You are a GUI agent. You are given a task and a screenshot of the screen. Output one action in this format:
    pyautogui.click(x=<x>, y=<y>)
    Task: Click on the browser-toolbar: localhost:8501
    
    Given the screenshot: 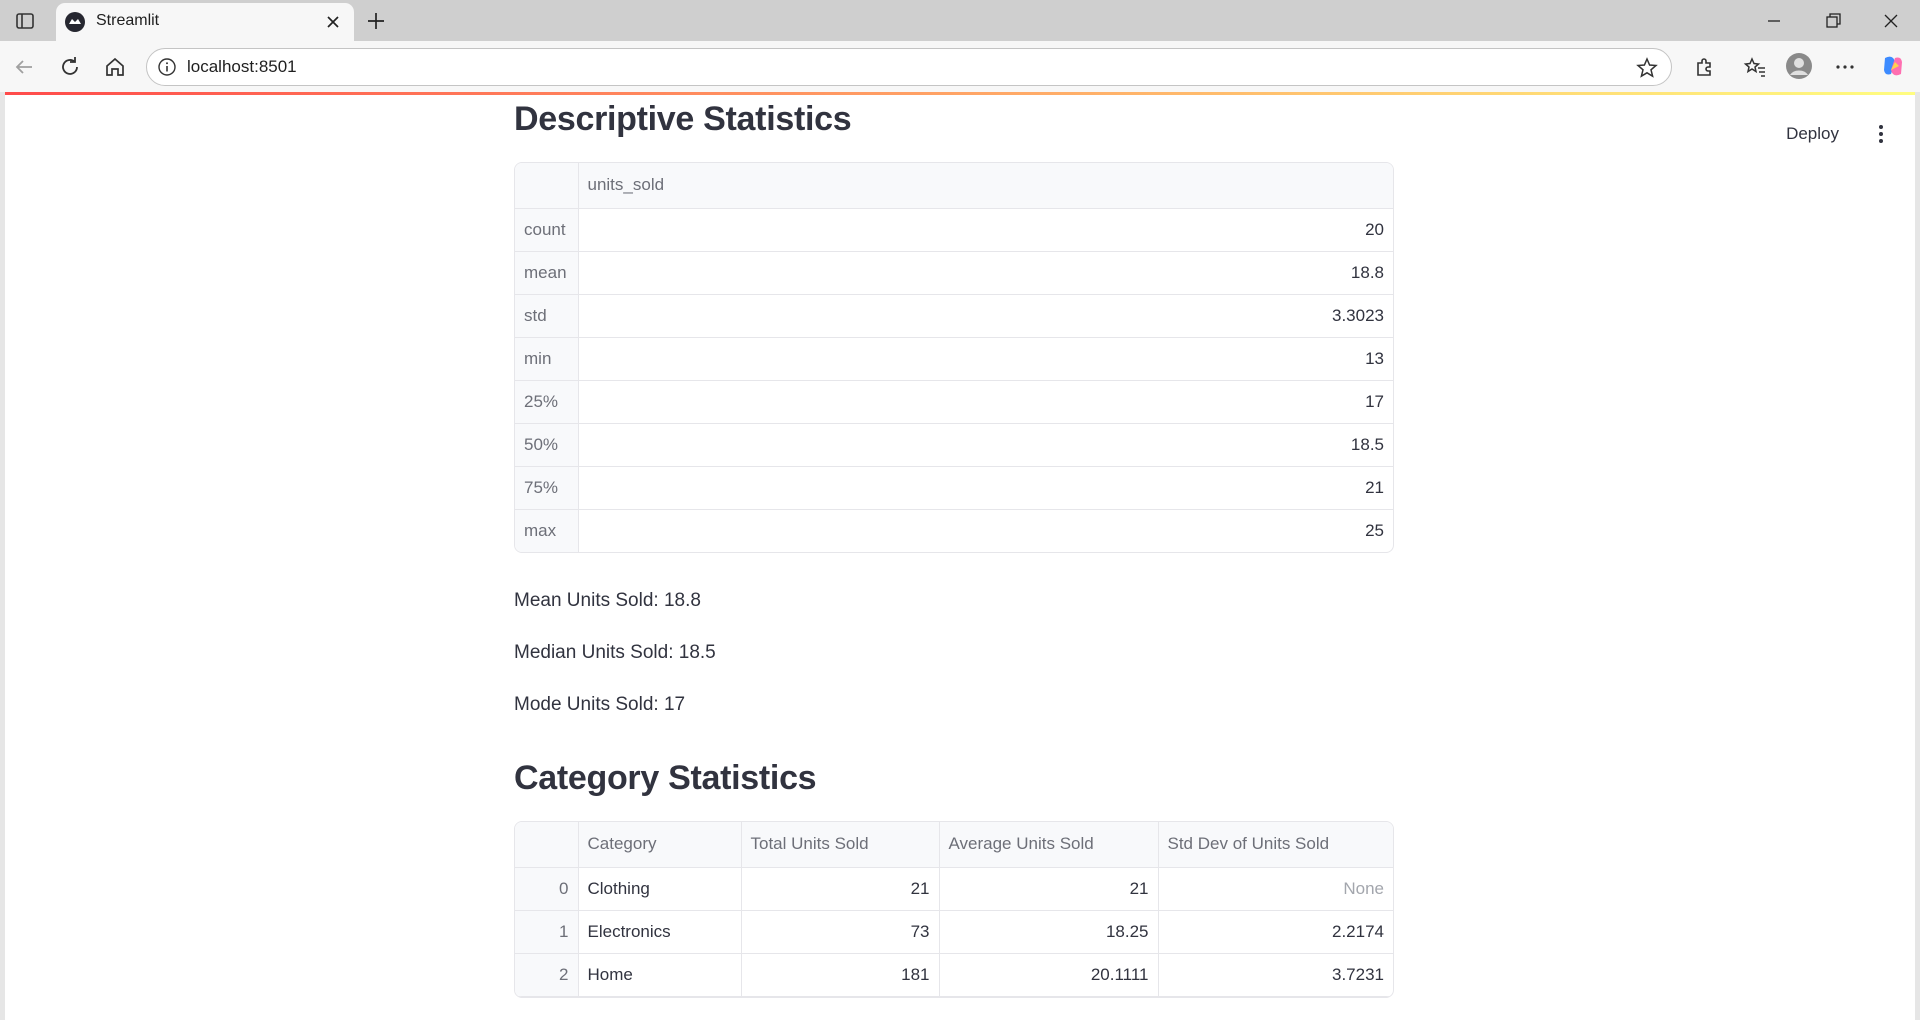 What is the action you would take?
    pyautogui.click(x=960, y=66)
    